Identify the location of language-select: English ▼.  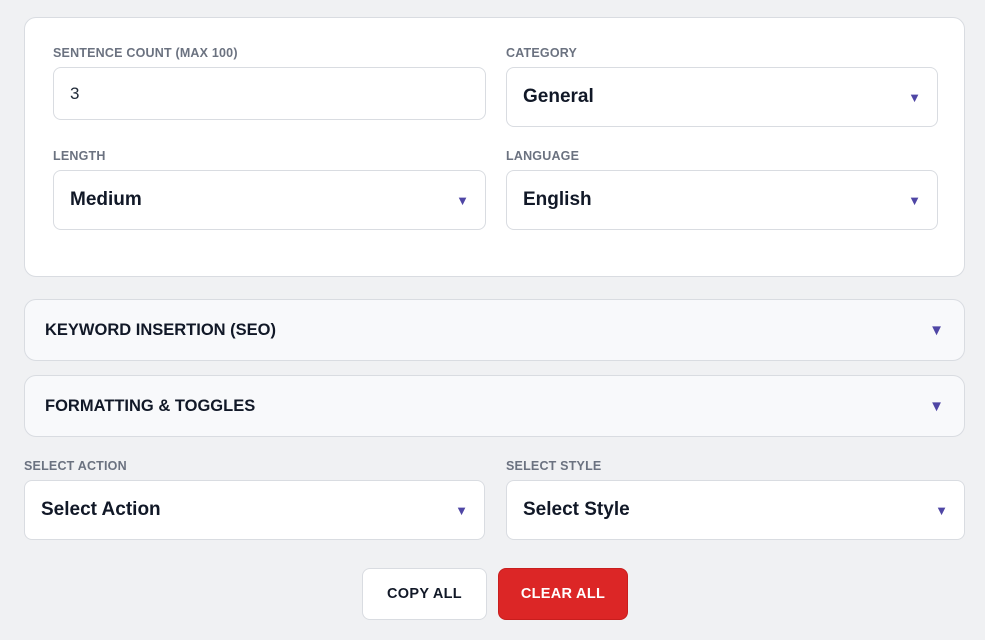
(722, 200).